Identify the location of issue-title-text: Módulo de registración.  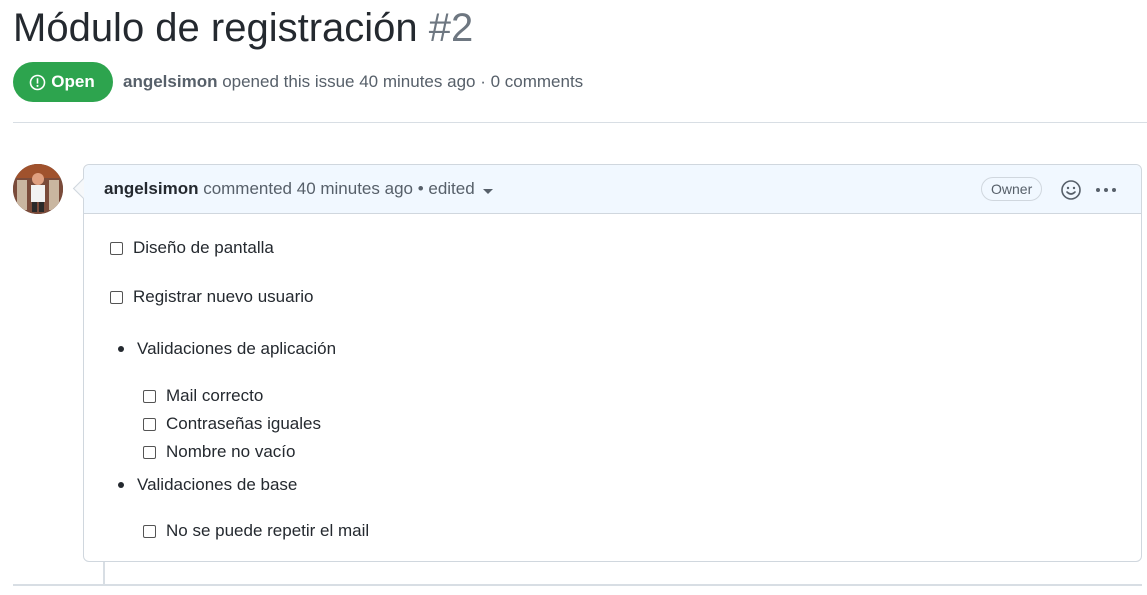
(215, 28).